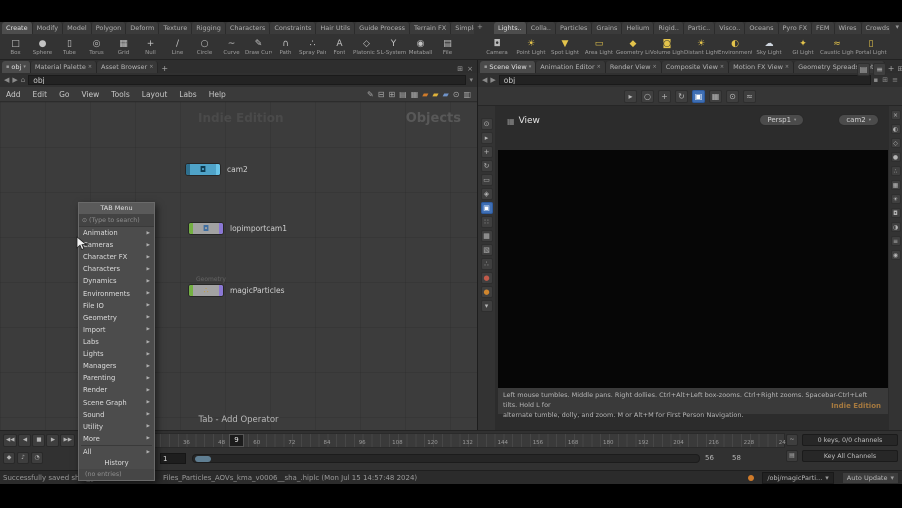 The height and width of the screenshot is (508, 902). I want to click on tabmenu-item-render: Render ▶, so click(116, 390).